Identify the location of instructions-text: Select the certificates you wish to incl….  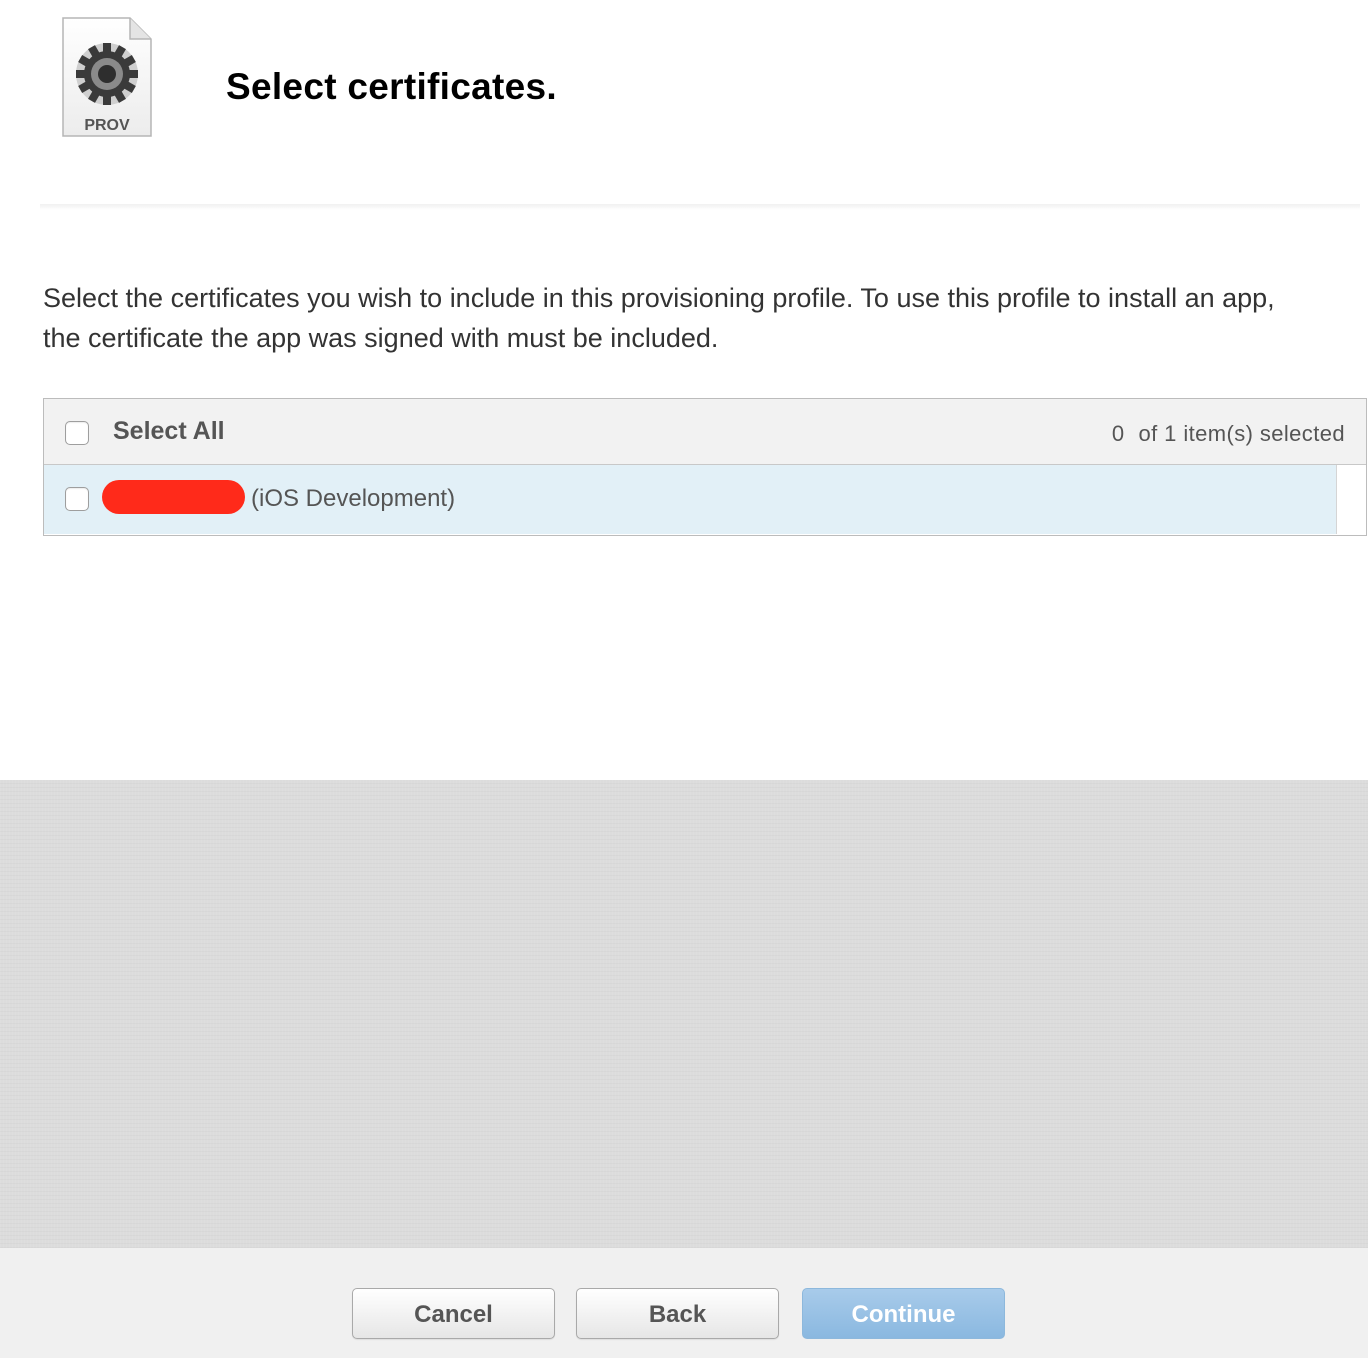
(659, 318).